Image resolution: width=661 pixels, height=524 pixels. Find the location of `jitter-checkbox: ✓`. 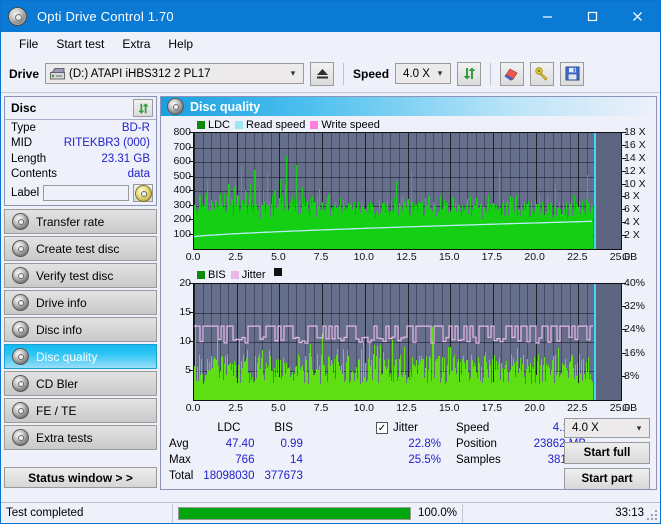

jitter-checkbox: ✓ is located at coordinates (382, 428).